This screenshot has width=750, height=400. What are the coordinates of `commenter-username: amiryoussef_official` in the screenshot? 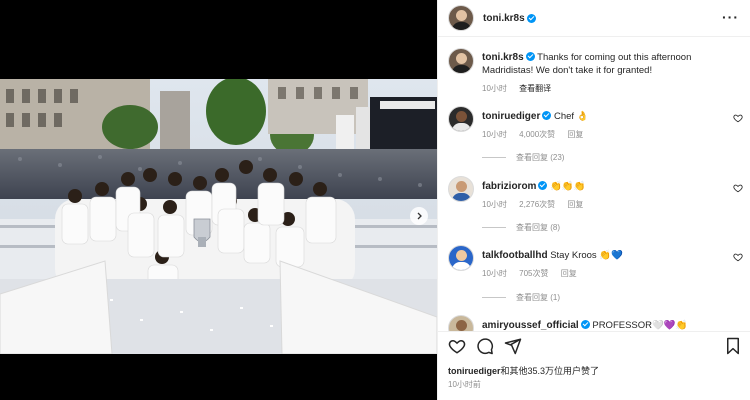 It's located at (530, 325).